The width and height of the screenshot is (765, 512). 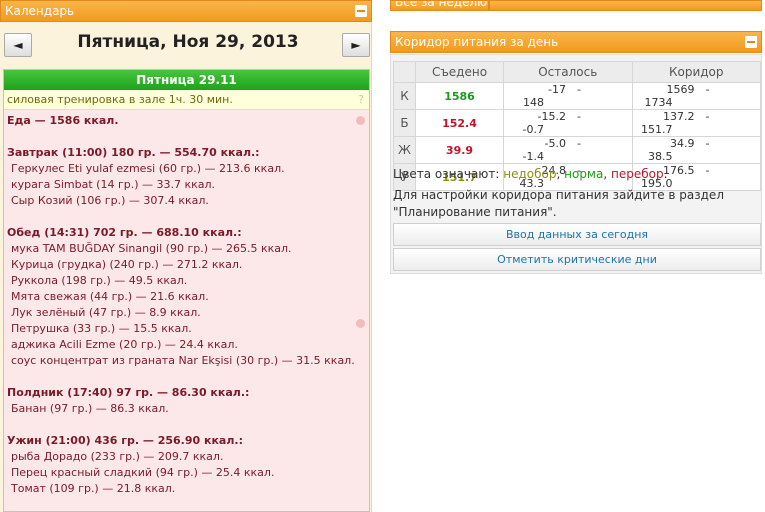 I want to click on corridor-panel-header: Коридор питания за день, so click(x=576, y=42).